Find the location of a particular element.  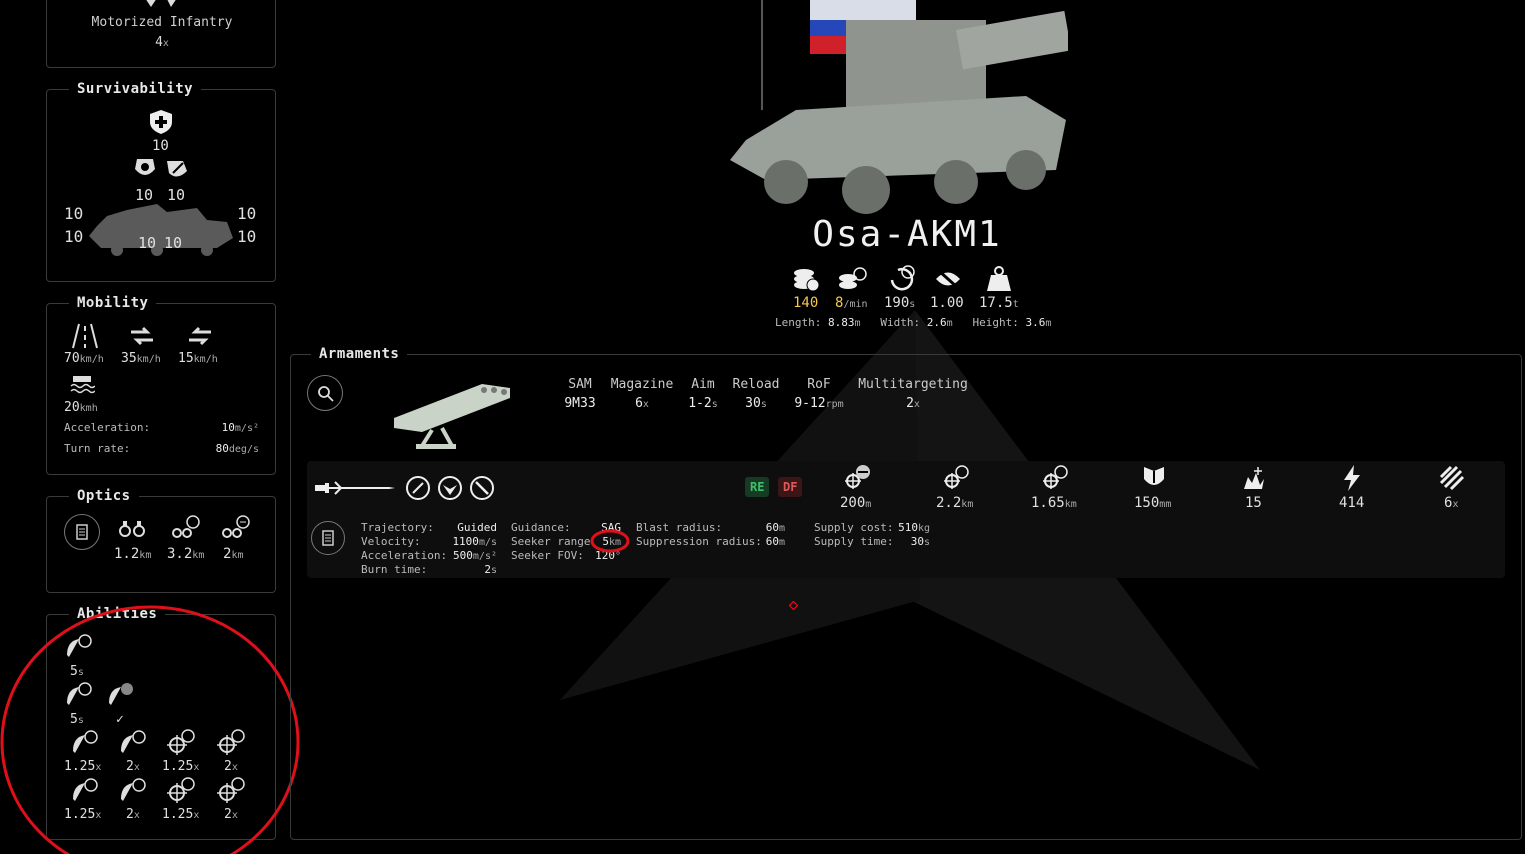

target-missile-icon is located at coordinates (482, 488).